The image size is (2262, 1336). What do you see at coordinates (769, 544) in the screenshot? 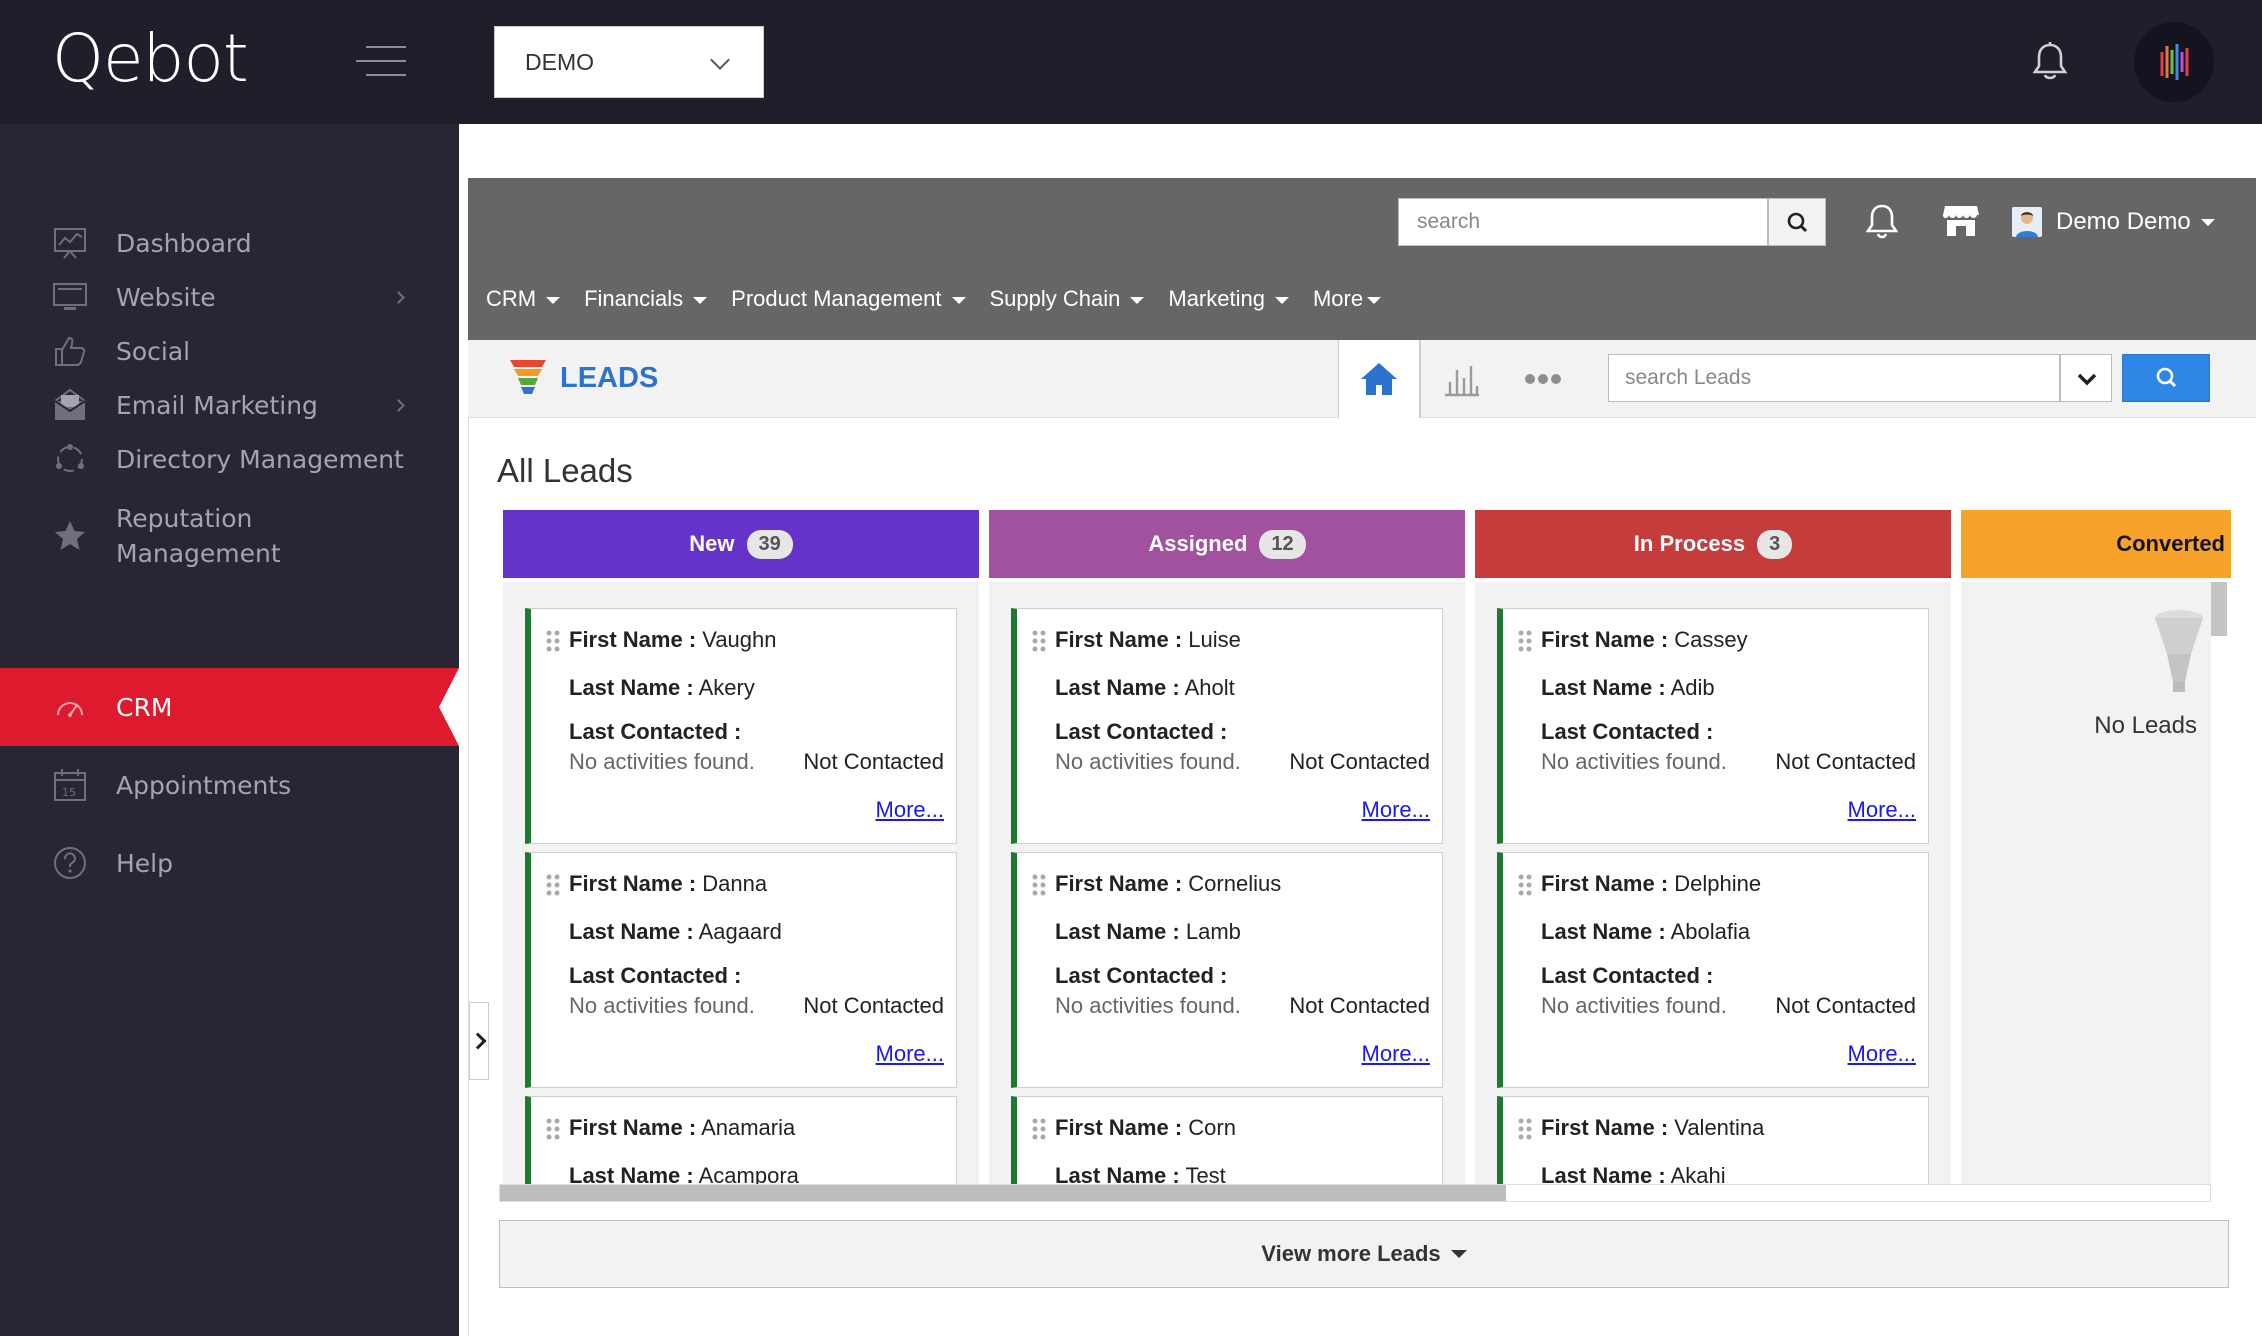
I see `count-badge: 39` at bounding box center [769, 544].